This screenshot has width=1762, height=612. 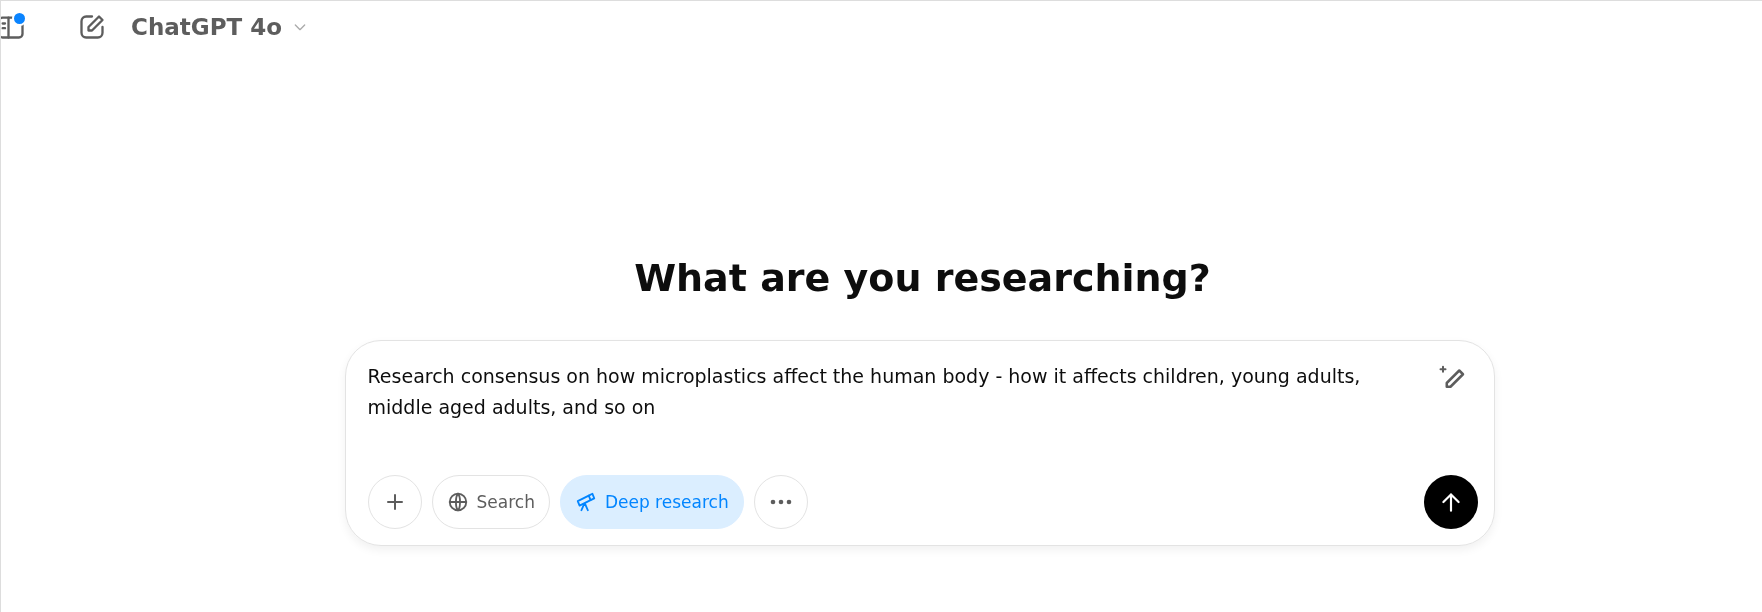 I want to click on model-selector: ChatGPT 4o, so click(x=219, y=27).